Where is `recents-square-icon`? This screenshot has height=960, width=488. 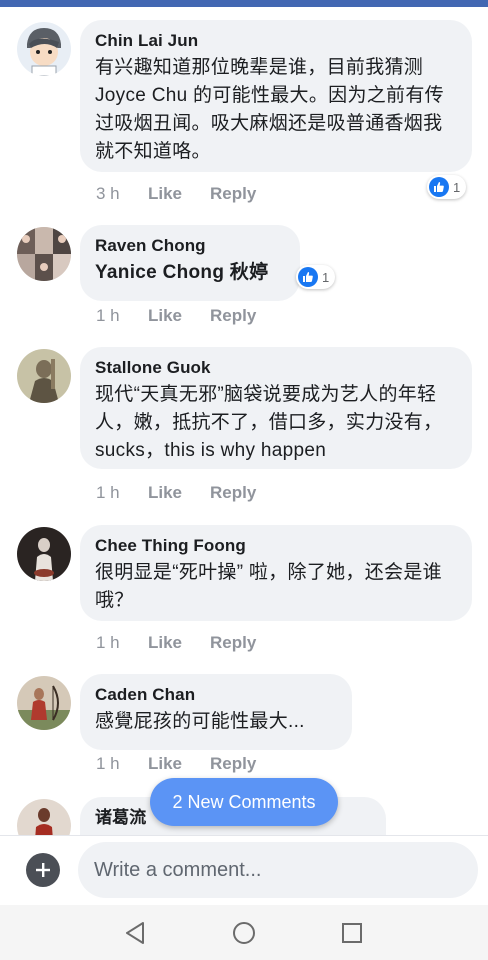 recents-square-icon is located at coordinates (352, 933).